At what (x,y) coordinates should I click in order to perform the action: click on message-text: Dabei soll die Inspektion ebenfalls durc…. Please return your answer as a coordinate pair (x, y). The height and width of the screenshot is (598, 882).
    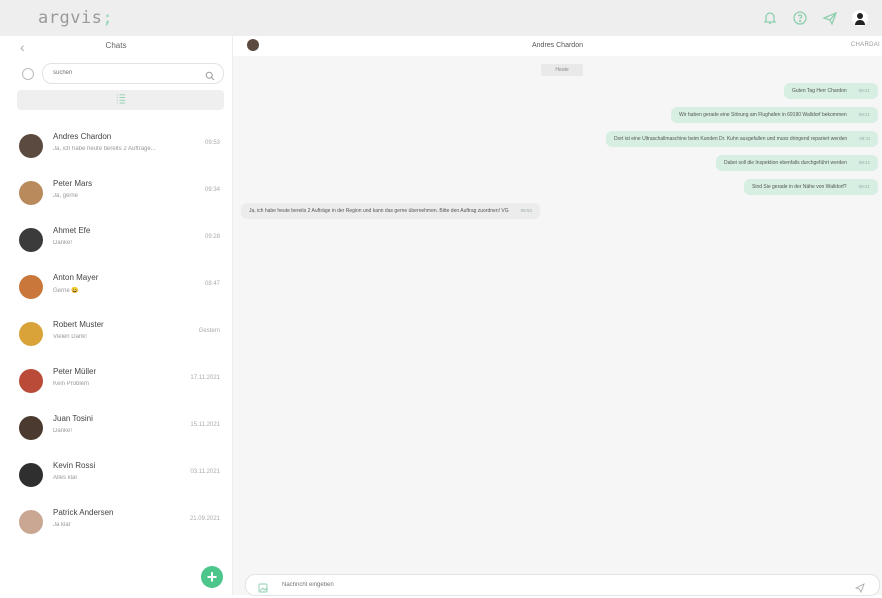
    Looking at the image, I should click on (785, 163).